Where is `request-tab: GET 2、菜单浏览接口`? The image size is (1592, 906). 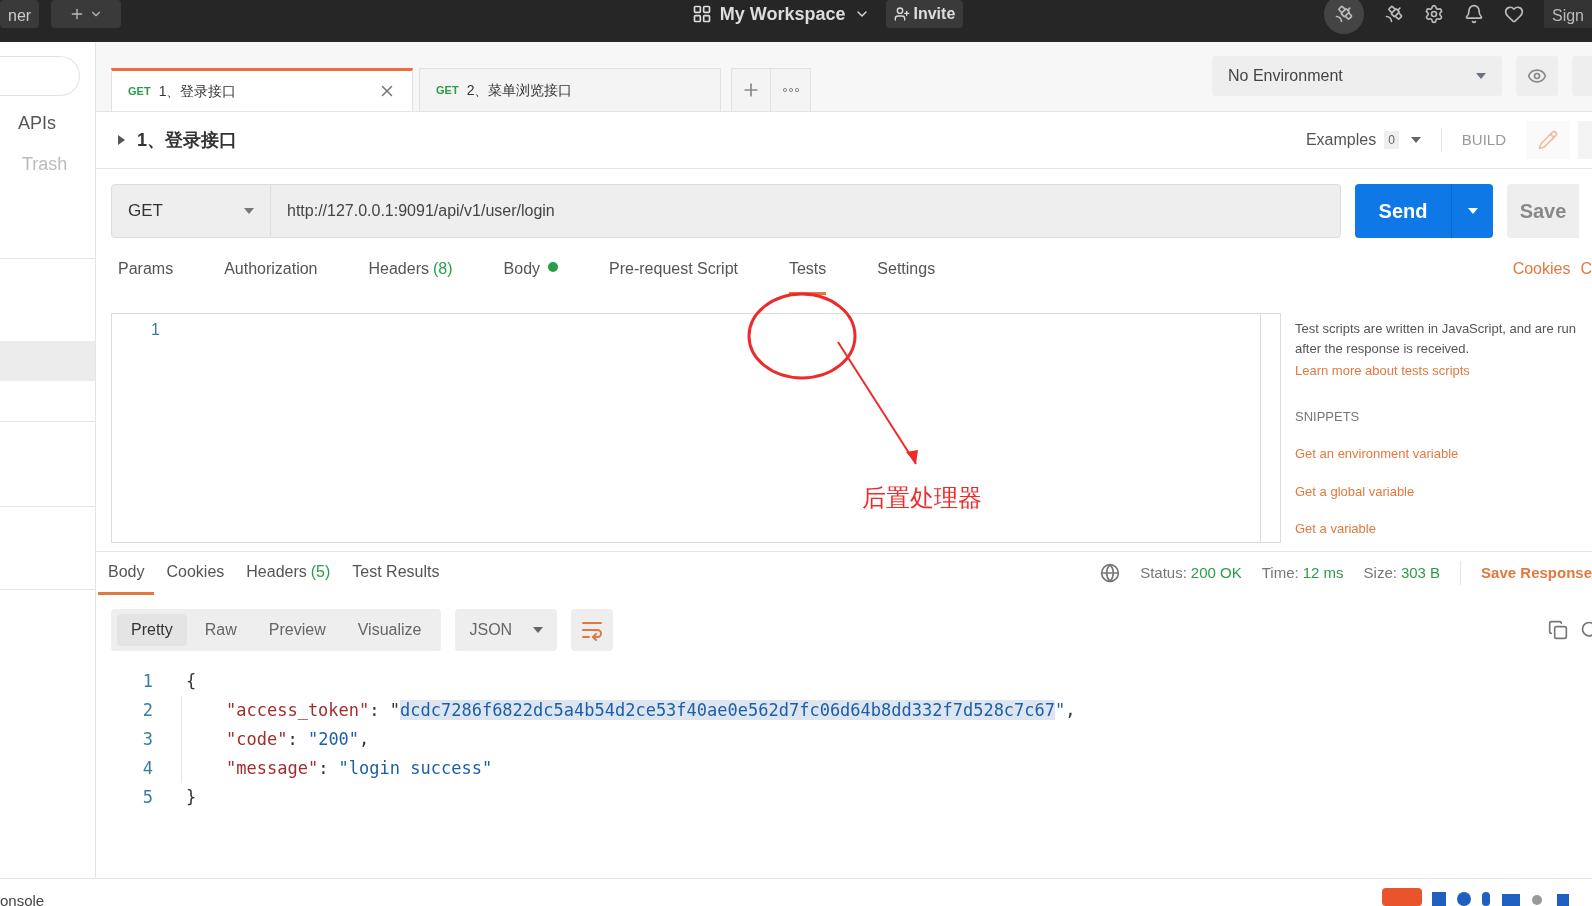 request-tab: GET 2、菜单浏览接口 is located at coordinates (570, 89).